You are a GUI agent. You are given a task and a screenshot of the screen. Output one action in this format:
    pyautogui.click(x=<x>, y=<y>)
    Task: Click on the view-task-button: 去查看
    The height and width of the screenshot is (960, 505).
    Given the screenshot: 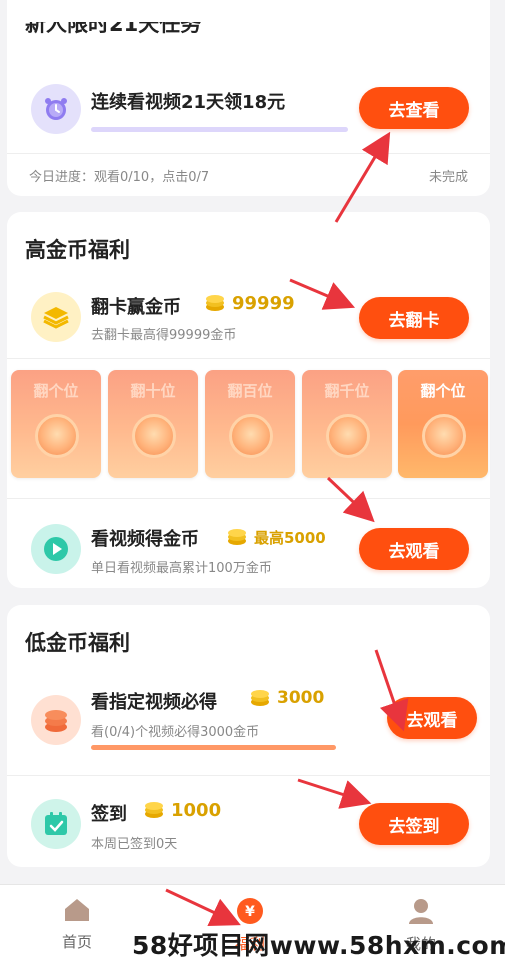 What is the action you would take?
    pyautogui.click(x=414, y=108)
    